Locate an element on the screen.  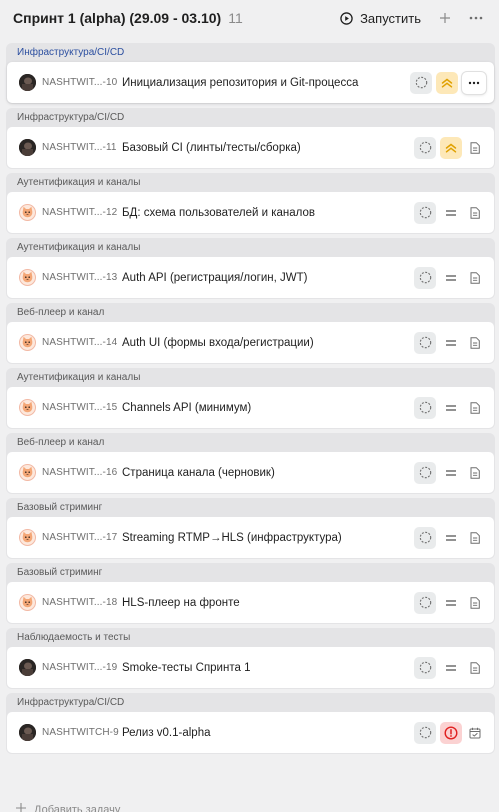
task-key: NASHTWIT...-14 is located at coordinates (82, 342).